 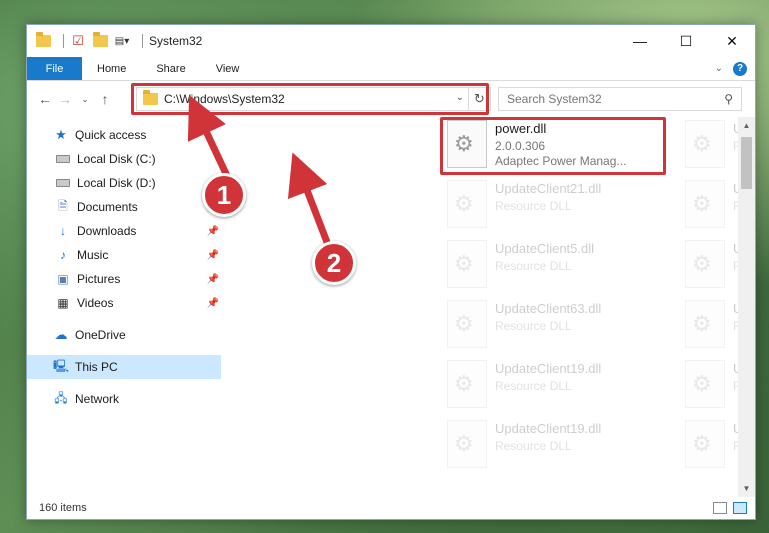 I want to click on sidebar-item-label: Documents, so click(x=107, y=207).